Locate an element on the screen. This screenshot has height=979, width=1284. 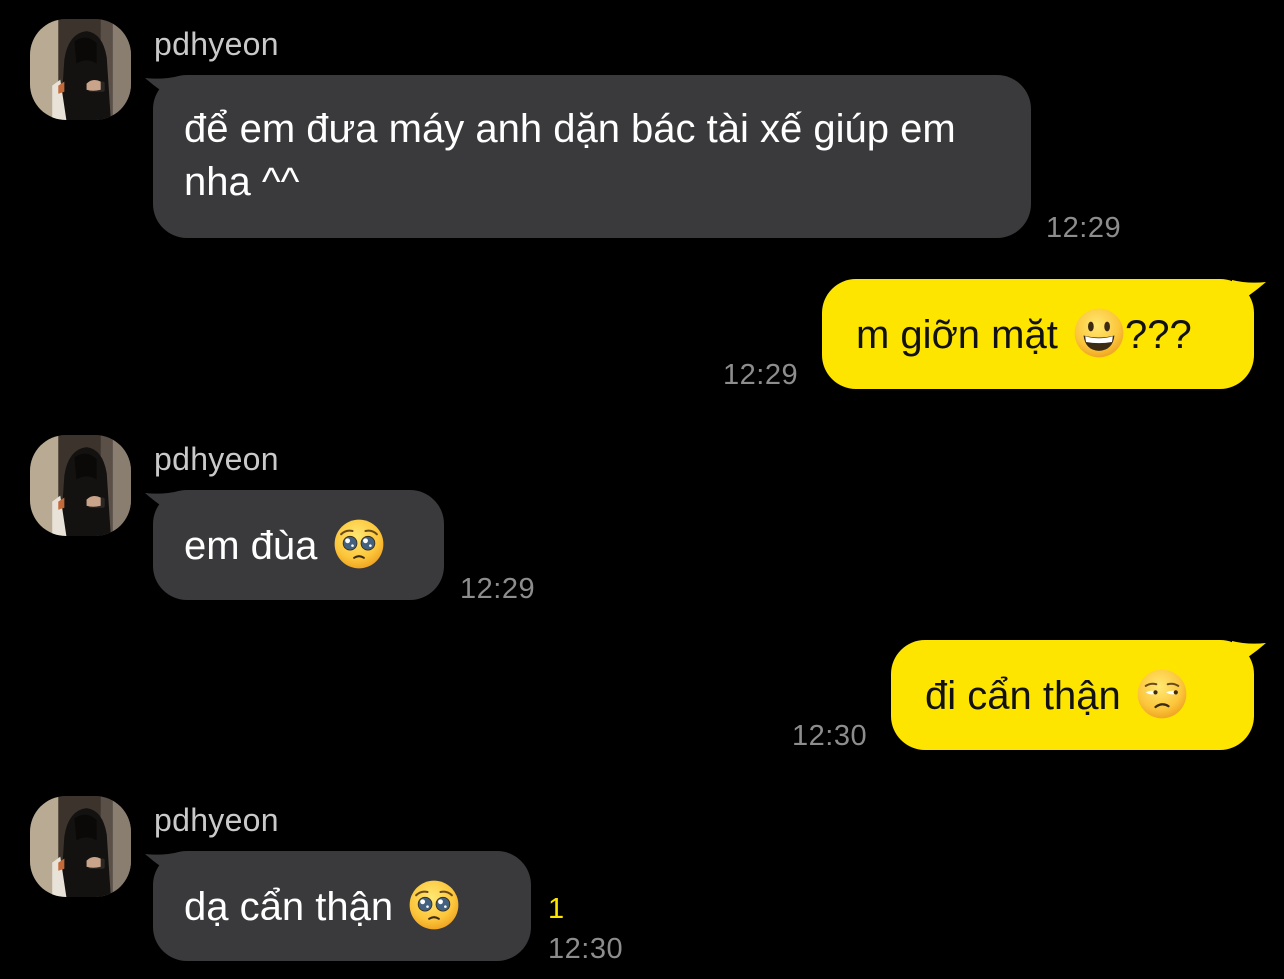
message-bubble-incoming: em đùa is located at coordinates (298, 545).